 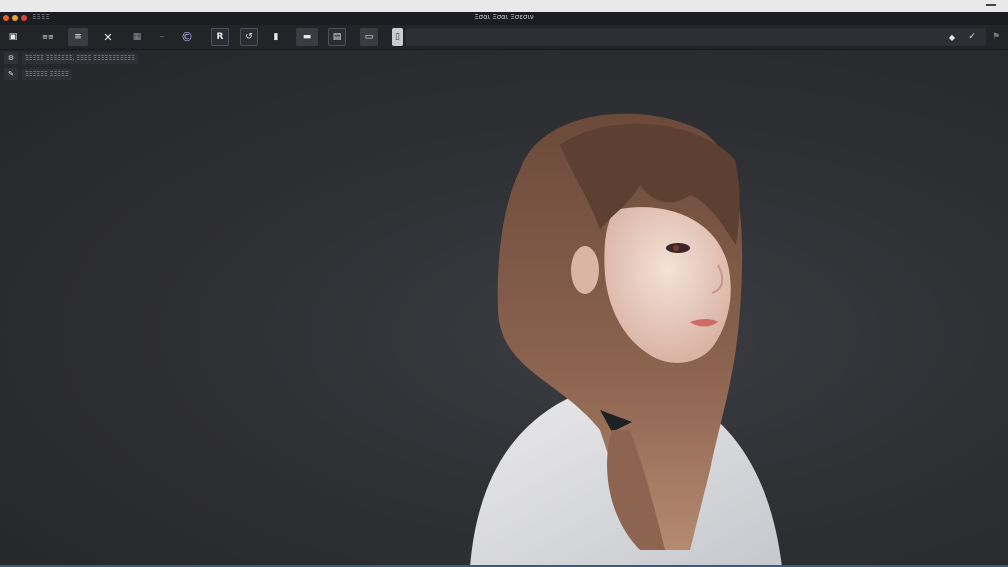 What do you see at coordinates (137, 37) in the screenshot?
I see `grid-icon: ▦` at bounding box center [137, 37].